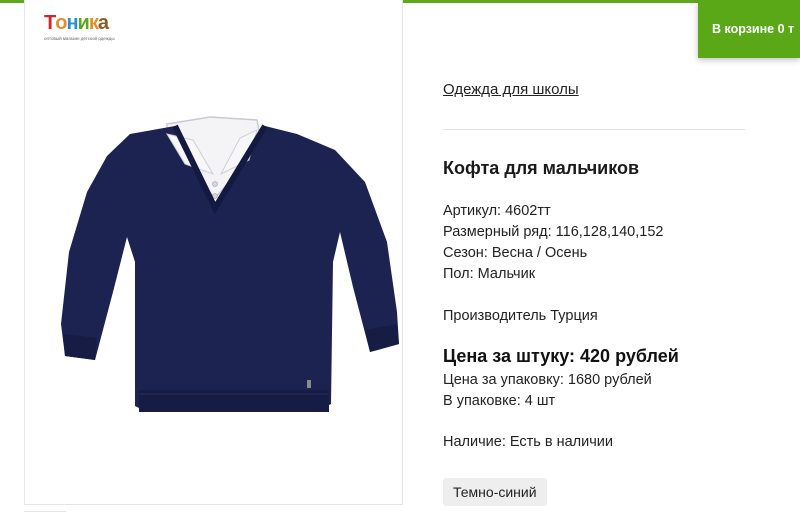 This screenshot has height=515, width=800. What do you see at coordinates (76, 23) in the screenshot?
I see `logo-wordmark: Тоника` at bounding box center [76, 23].